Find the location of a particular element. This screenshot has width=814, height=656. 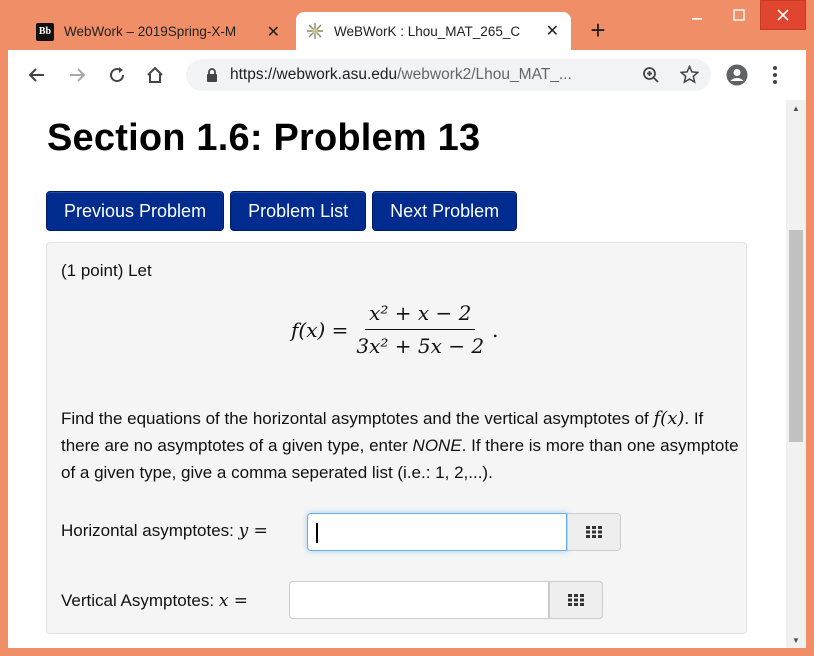

scroll-down-arrow-icon: ▼ is located at coordinates (796, 640).